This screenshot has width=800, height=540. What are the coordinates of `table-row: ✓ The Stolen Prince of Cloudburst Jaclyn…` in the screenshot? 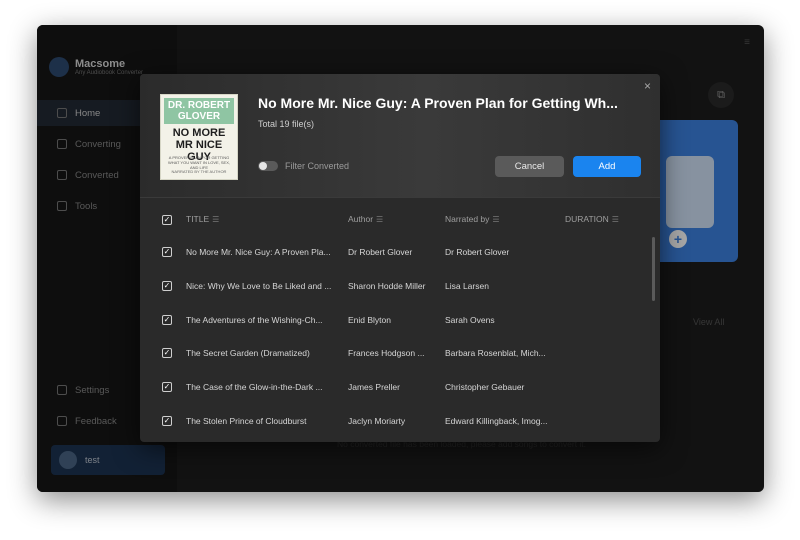 It's located at (400, 421).